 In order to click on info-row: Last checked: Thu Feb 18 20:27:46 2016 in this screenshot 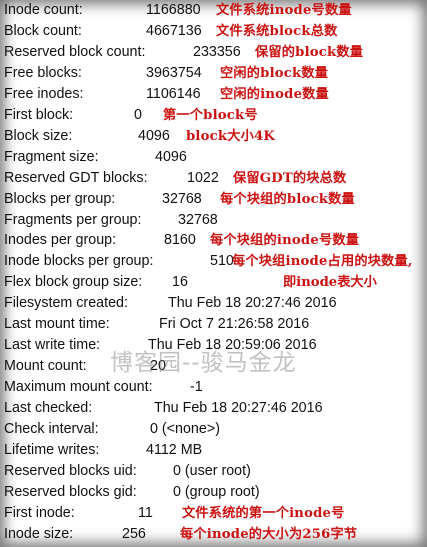, I will do `click(214, 408)`.